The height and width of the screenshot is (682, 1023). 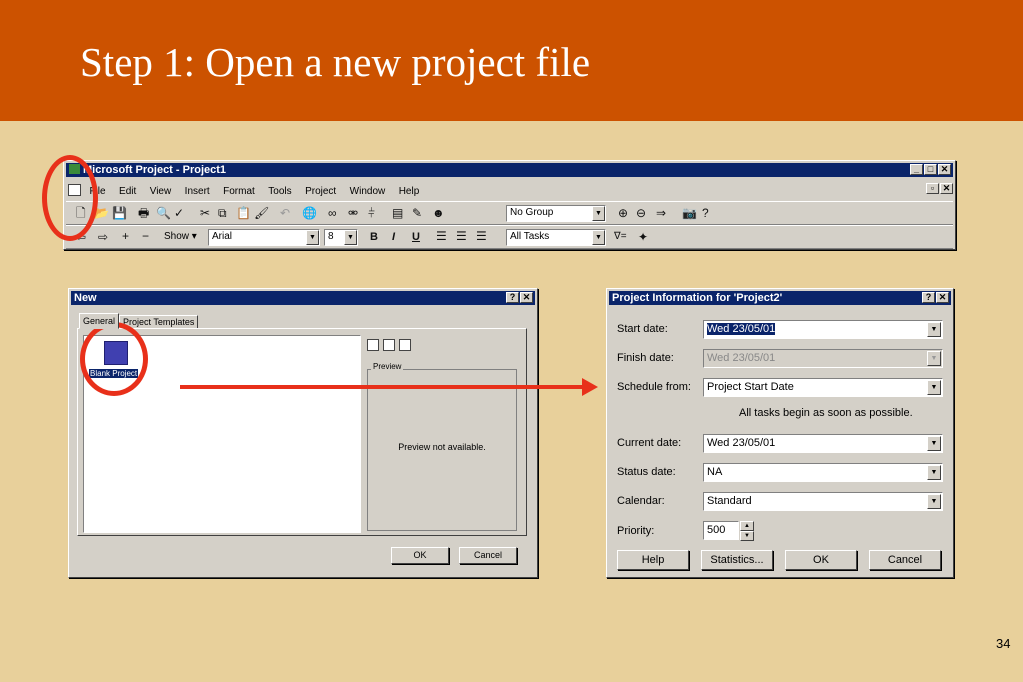 What do you see at coordinates (335, 62) in the screenshot?
I see `slide-title: Step 1: Open a new project file` at bounding box center [335, 62].